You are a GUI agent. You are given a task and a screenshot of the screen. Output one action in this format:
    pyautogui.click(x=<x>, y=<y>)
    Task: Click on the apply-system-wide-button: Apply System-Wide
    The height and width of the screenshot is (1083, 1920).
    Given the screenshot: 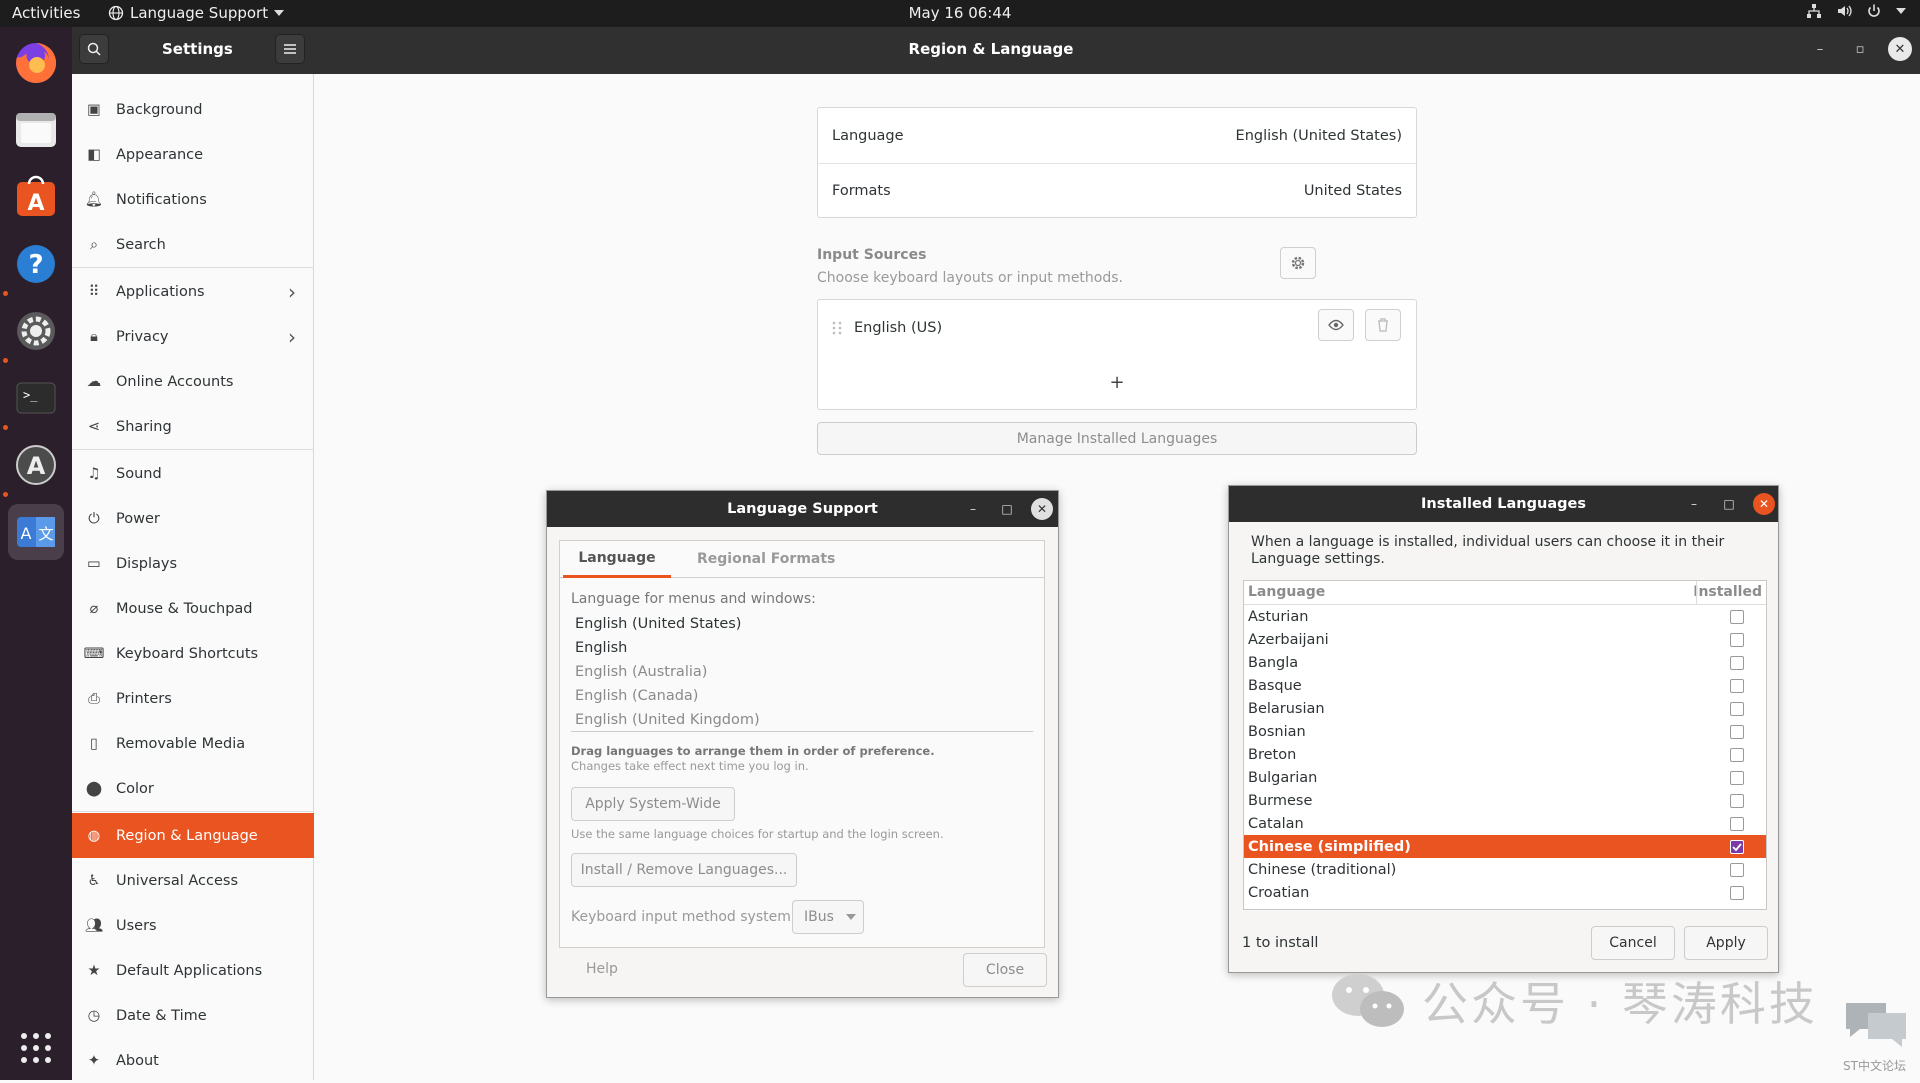 What is the action you would take?
    pyautogui.click(x=653, y=804)
    